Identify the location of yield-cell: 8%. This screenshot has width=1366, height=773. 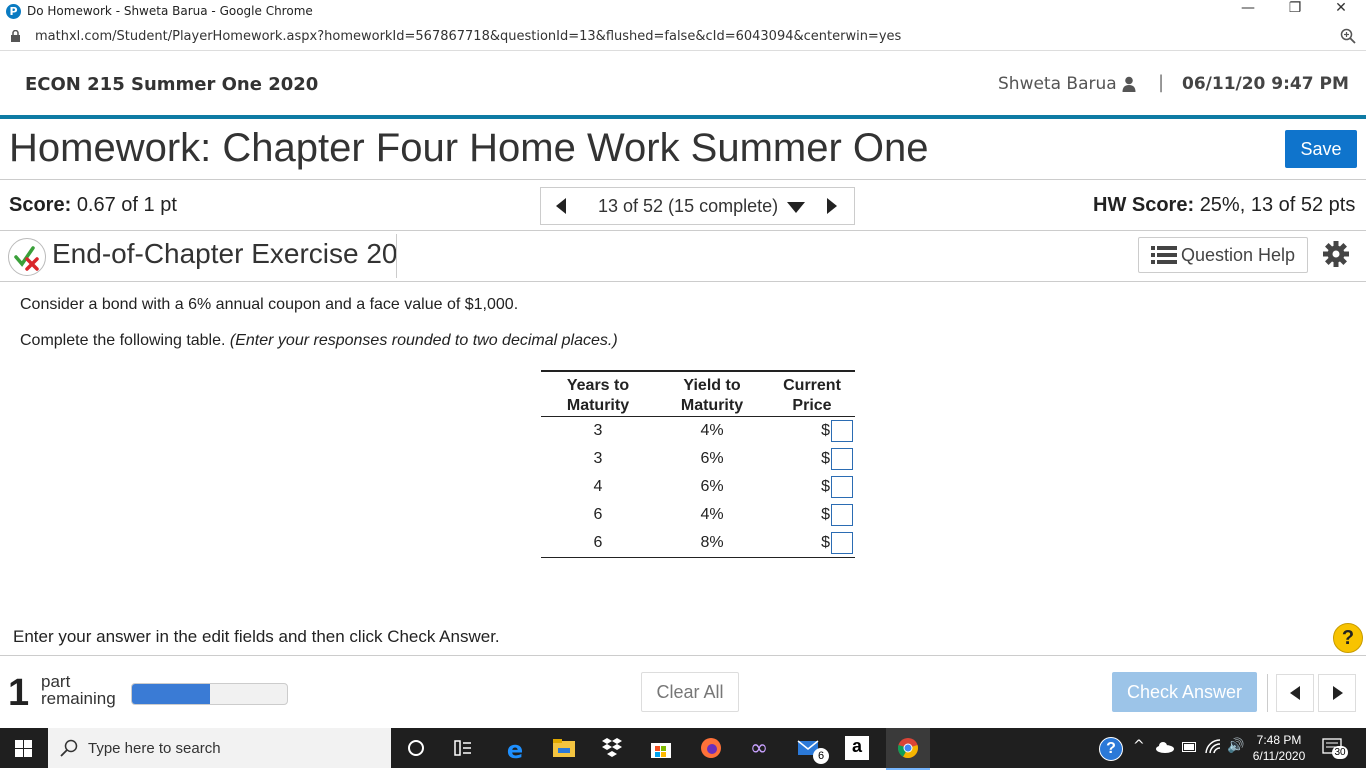
(712, 542).